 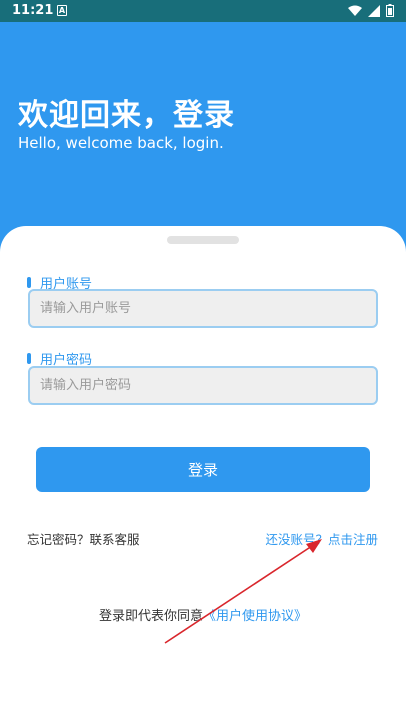 What do you see at coordinates (203, 11) in the screenshot?
I see `status-bar: 11:21 A` at bounding box center [203, 11].